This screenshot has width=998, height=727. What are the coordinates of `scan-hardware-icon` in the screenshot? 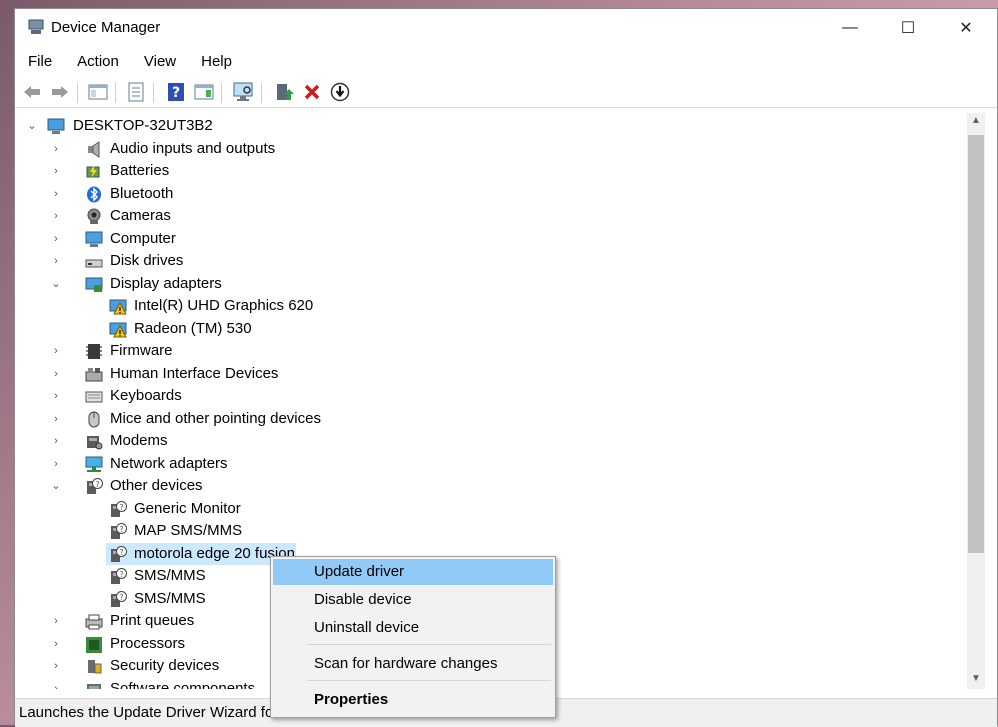 It's located at (244, 92).